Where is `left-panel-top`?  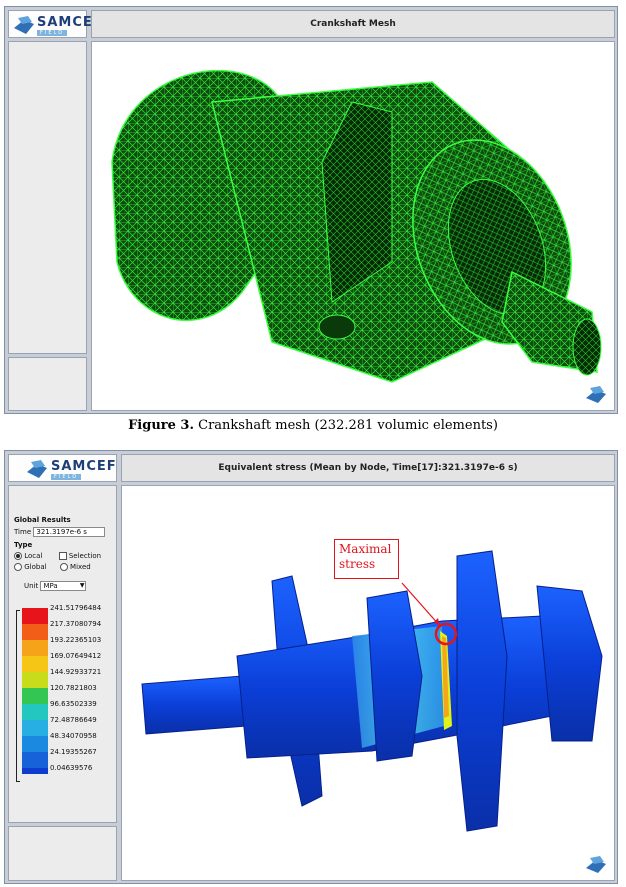 left-panel-top is located at coordinates (47, 197).